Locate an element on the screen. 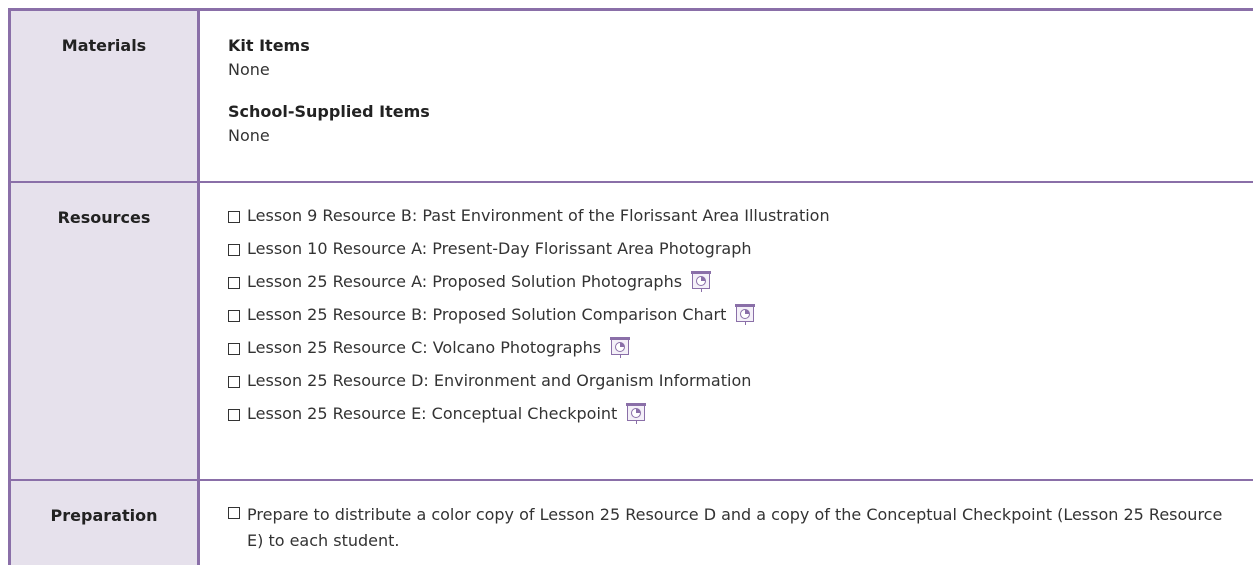 The image size is (1253, 565). kit-items-value: None is located at coordinates (249, 69).